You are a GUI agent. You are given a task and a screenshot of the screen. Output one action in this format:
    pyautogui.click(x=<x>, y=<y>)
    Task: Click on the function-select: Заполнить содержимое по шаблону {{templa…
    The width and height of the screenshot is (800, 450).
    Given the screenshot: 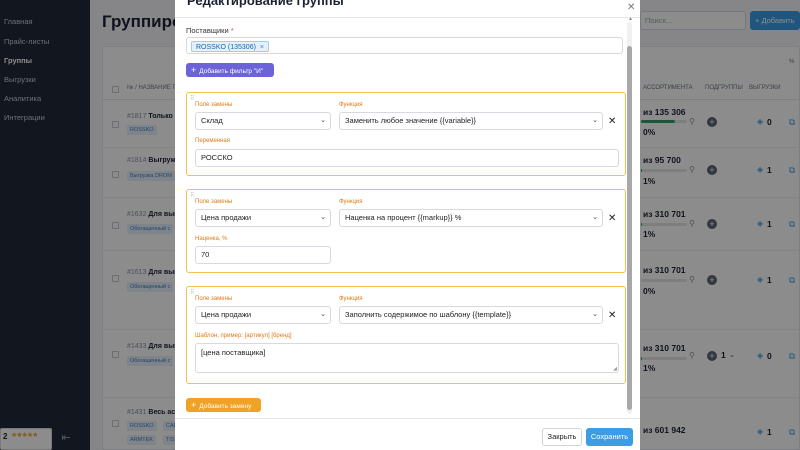 What is the action you would take?
    pyautogui.click(x=471, y=315)
    